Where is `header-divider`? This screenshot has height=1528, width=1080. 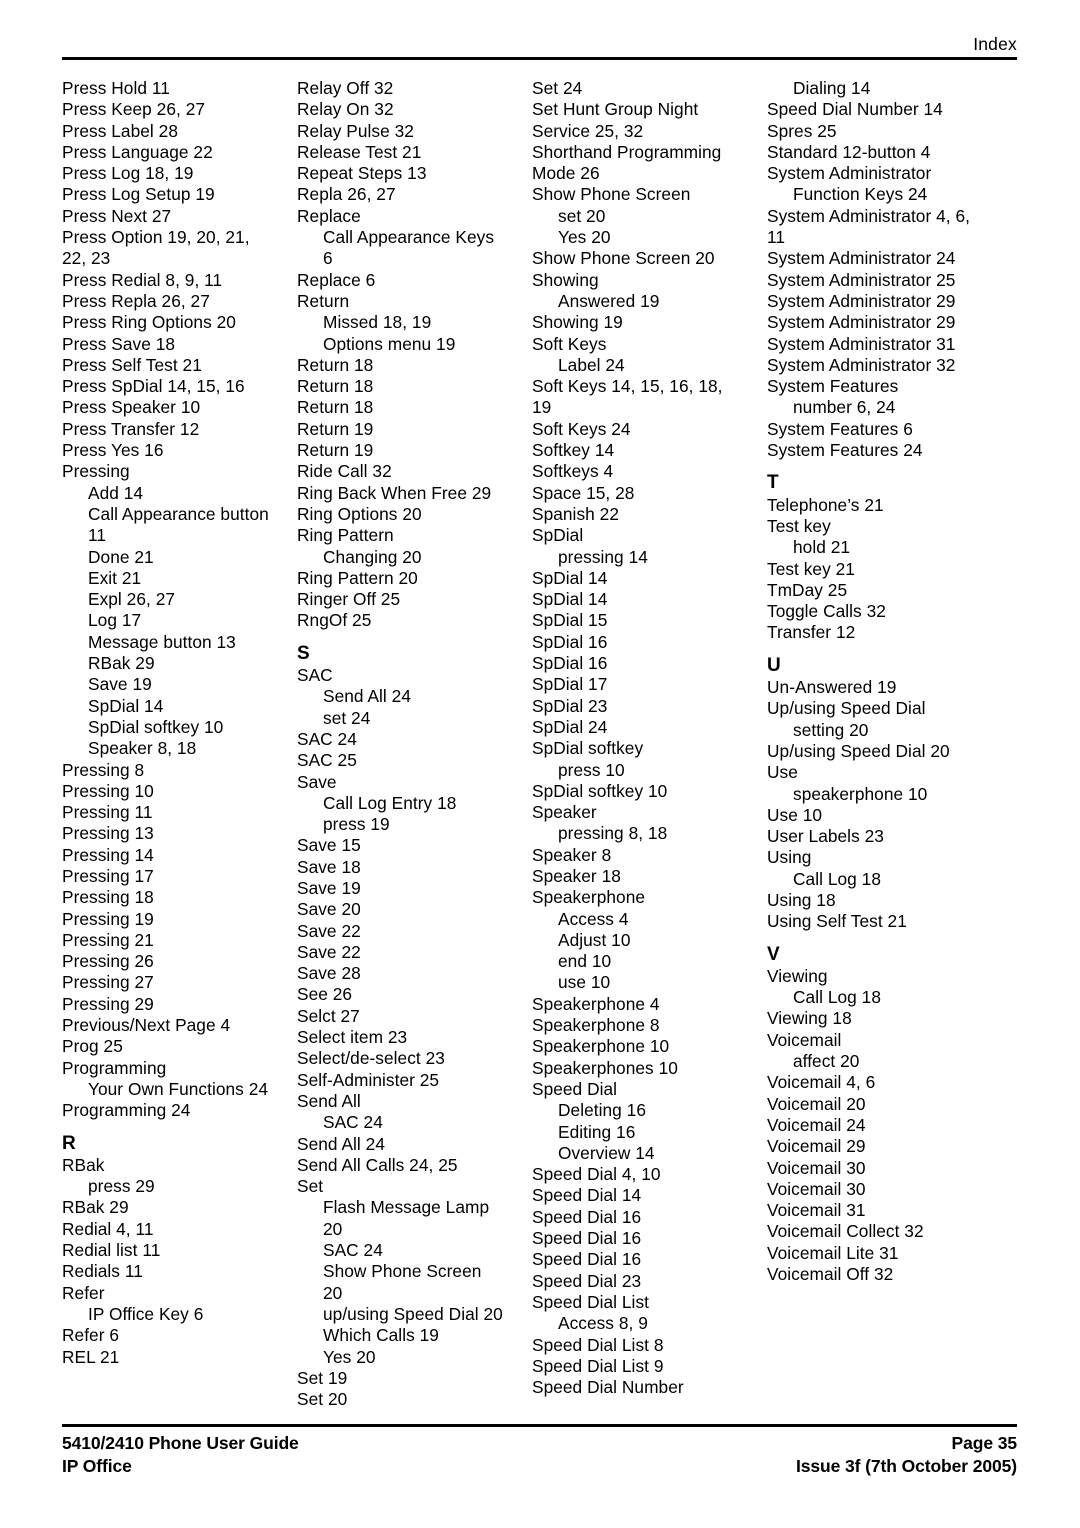
header-divider is located at coordinates (539, 58).